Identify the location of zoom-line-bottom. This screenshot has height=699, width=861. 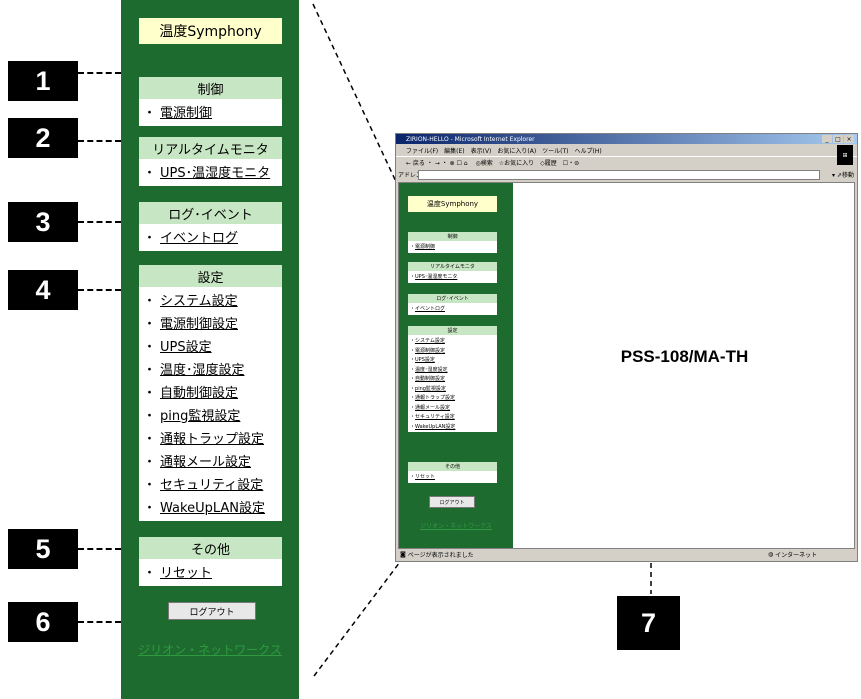
(358, 617).